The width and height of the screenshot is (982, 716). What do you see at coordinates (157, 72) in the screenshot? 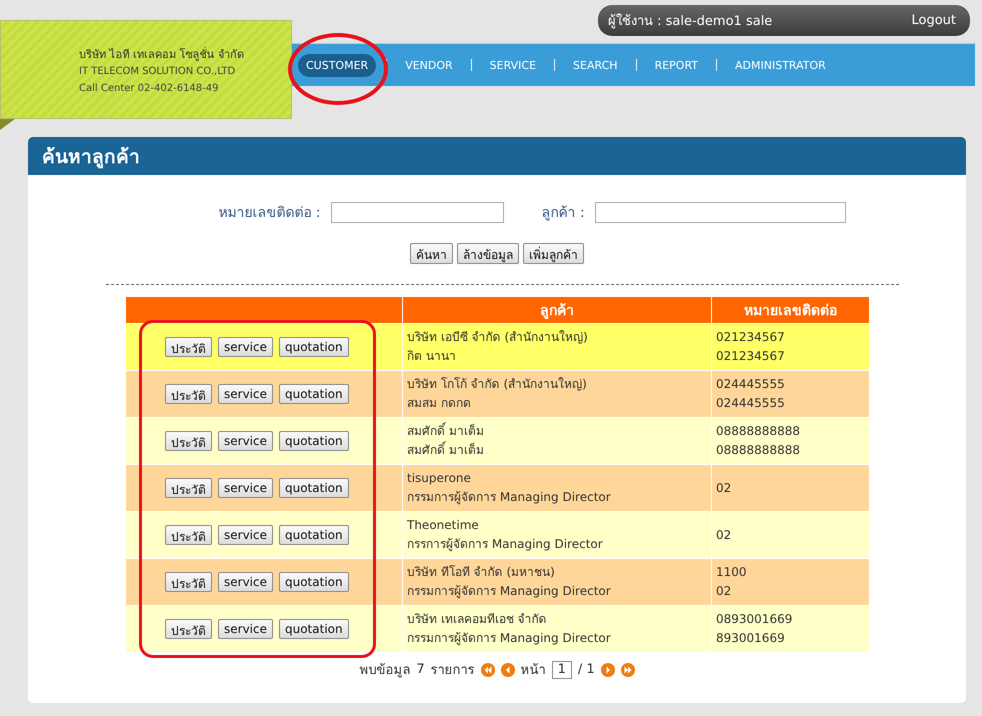
I see `company-name-english: IT TELECOM SOLUTION CO.,LTD` at bounding box center [157, 72].